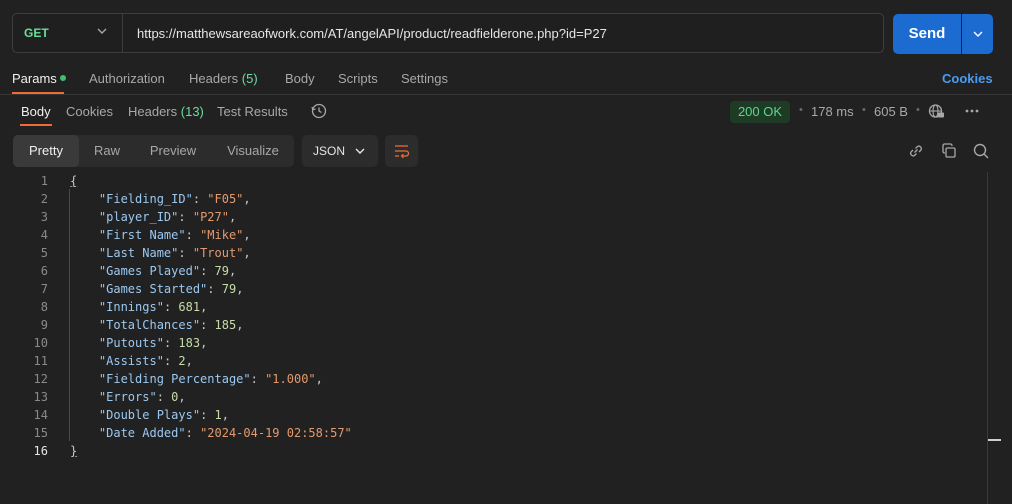  Describe the element at coordinates (160, 253) in the screenshot. I see `code-text: "Last Name": "Trout",` at that location.